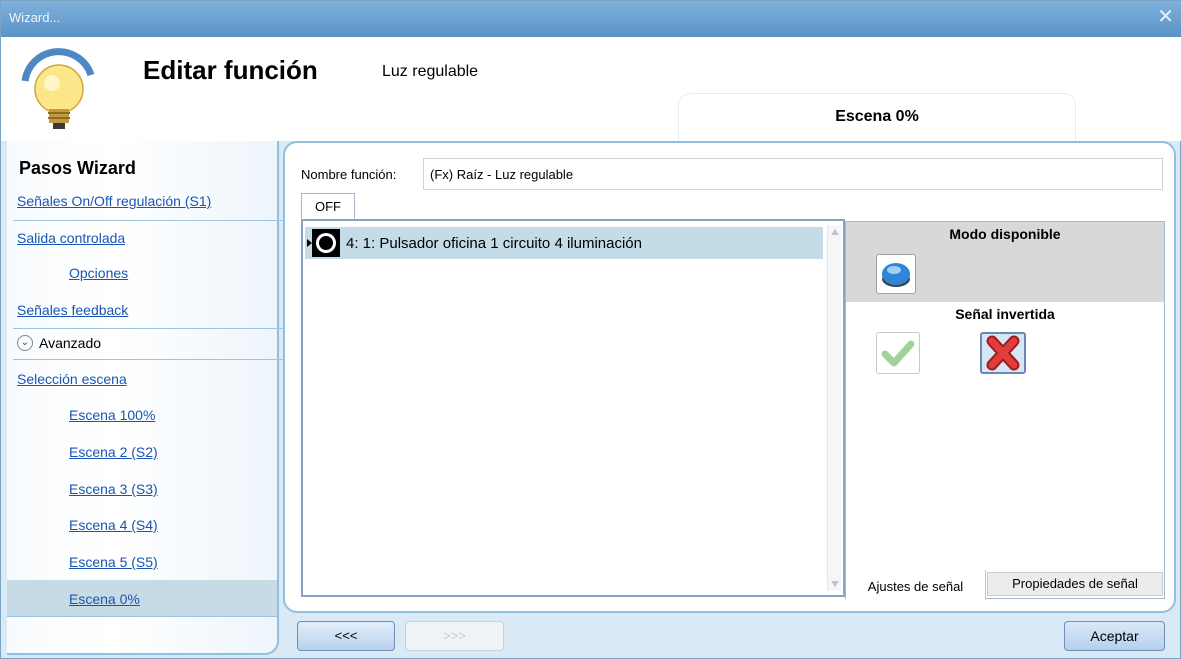 Image resolution: width=1181 pixels, height=659 pixels. I want to click on sidebar-item-opciones: Opciones, so click(98, 273).